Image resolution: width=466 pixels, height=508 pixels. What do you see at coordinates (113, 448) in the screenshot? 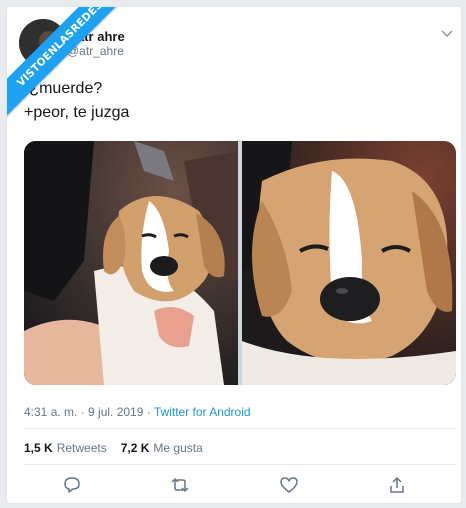
I see `engagement-stats: 1,5 K Retweets 7,2 K Me gusta` at bounding box center [113, 448].